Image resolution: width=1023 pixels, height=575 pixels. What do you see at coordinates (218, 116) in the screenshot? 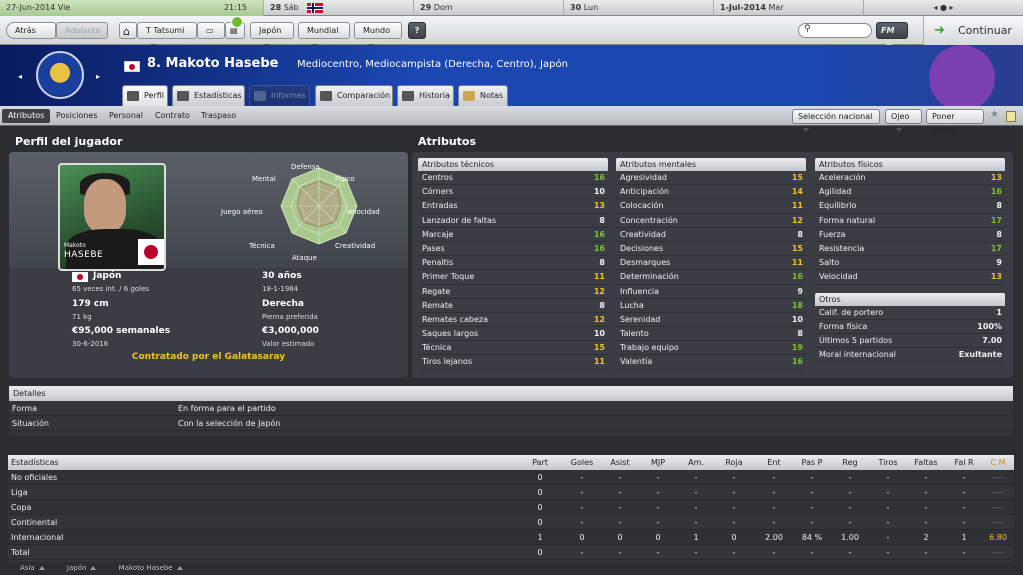
I see `subtab-traspaso: Traspaso` at bounding box center [218, 116].